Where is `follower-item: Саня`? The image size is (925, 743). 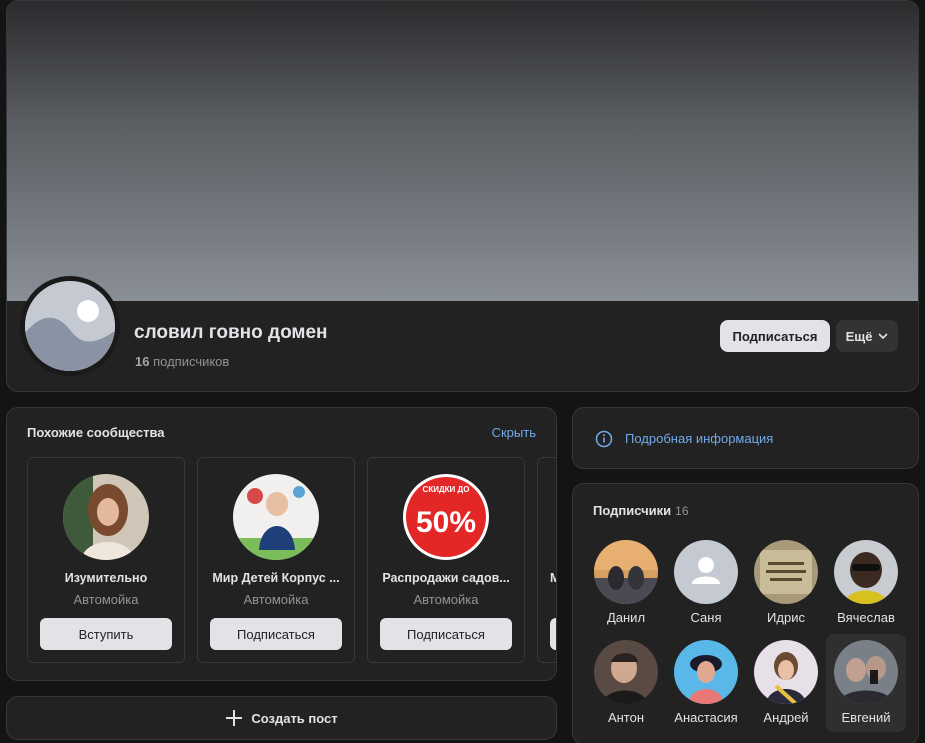
follower-item: Саня is located at coordinates (706, 583).